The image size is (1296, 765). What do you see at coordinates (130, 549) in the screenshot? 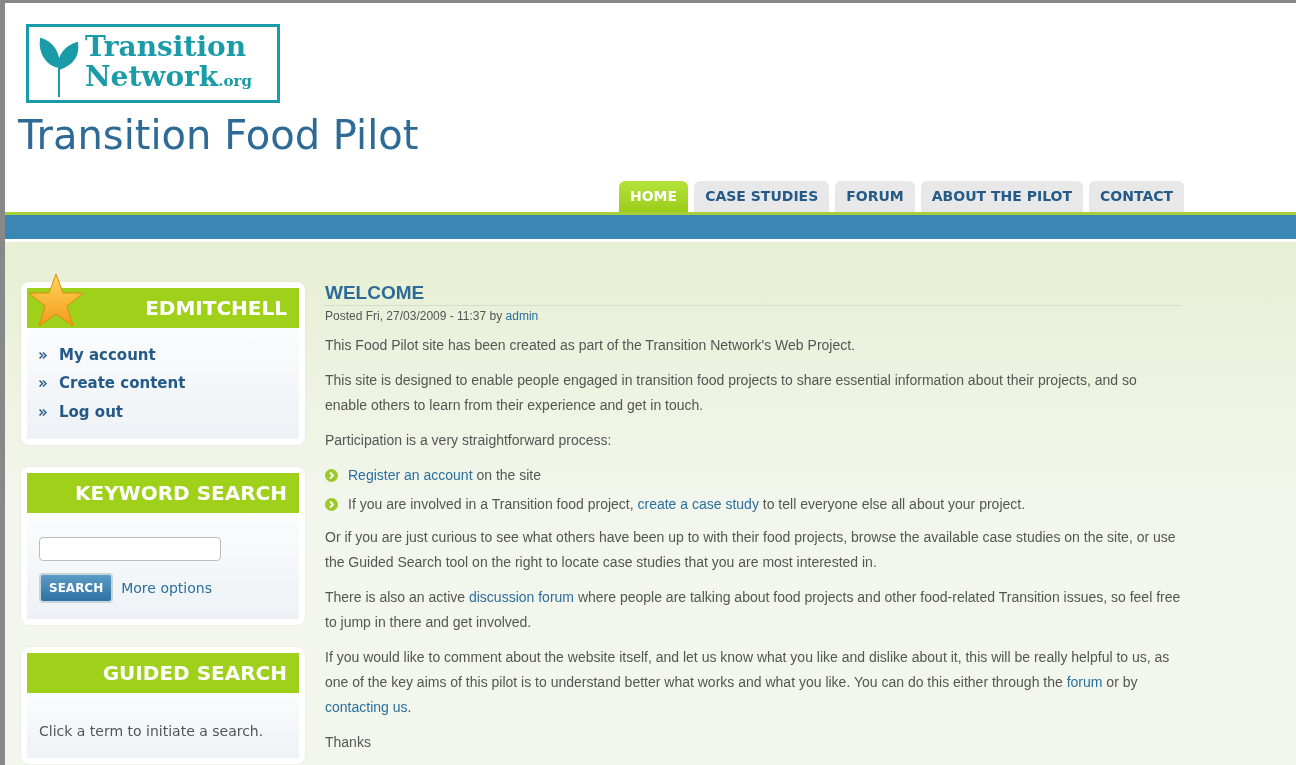
I see `search-field` at bounding box center [130, 549].